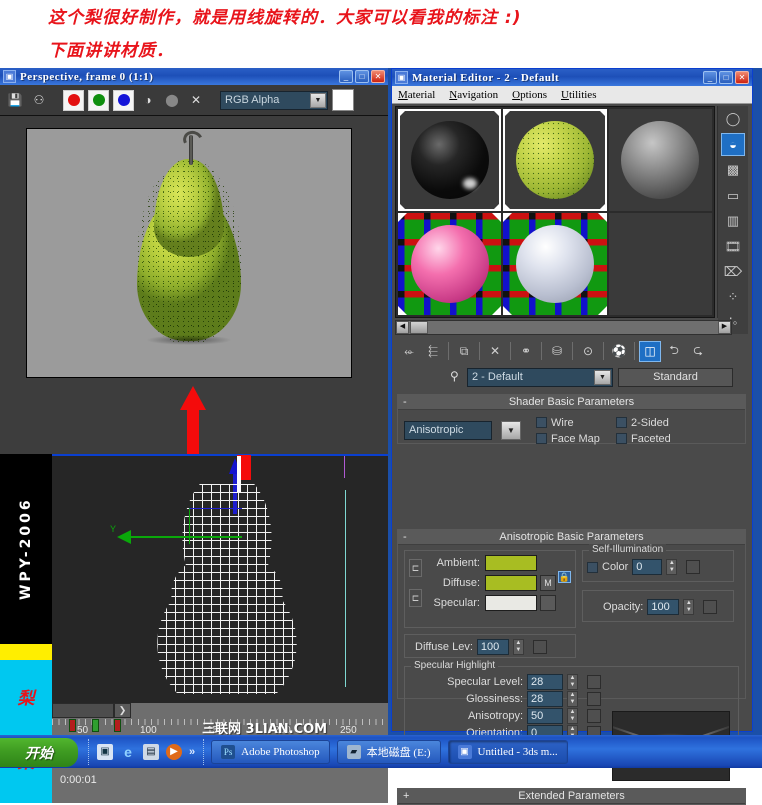  Describe the element at coordinates (378, 76) in the screenshot. I see `close-button: ✕` at that location.